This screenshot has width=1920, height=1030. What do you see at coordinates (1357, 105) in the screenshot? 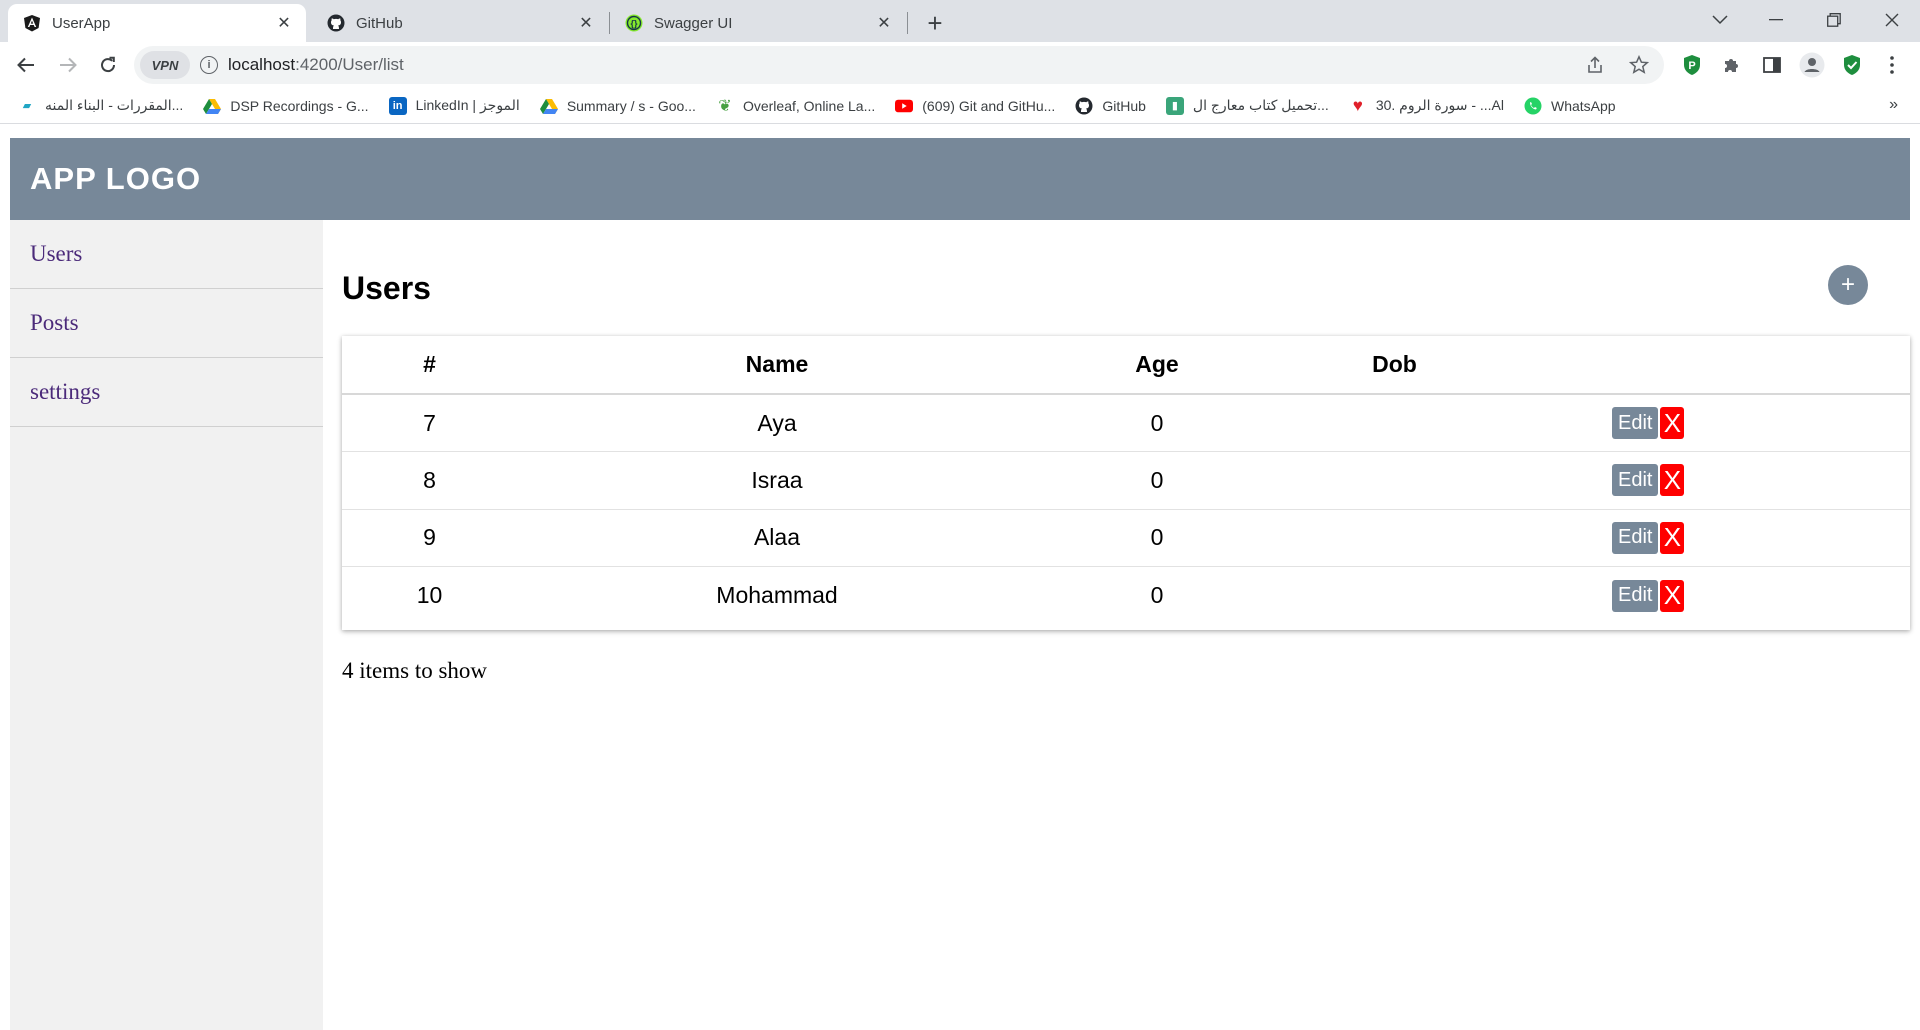
I see `heart-icon: ♥` at bounding box center [1357, 105].